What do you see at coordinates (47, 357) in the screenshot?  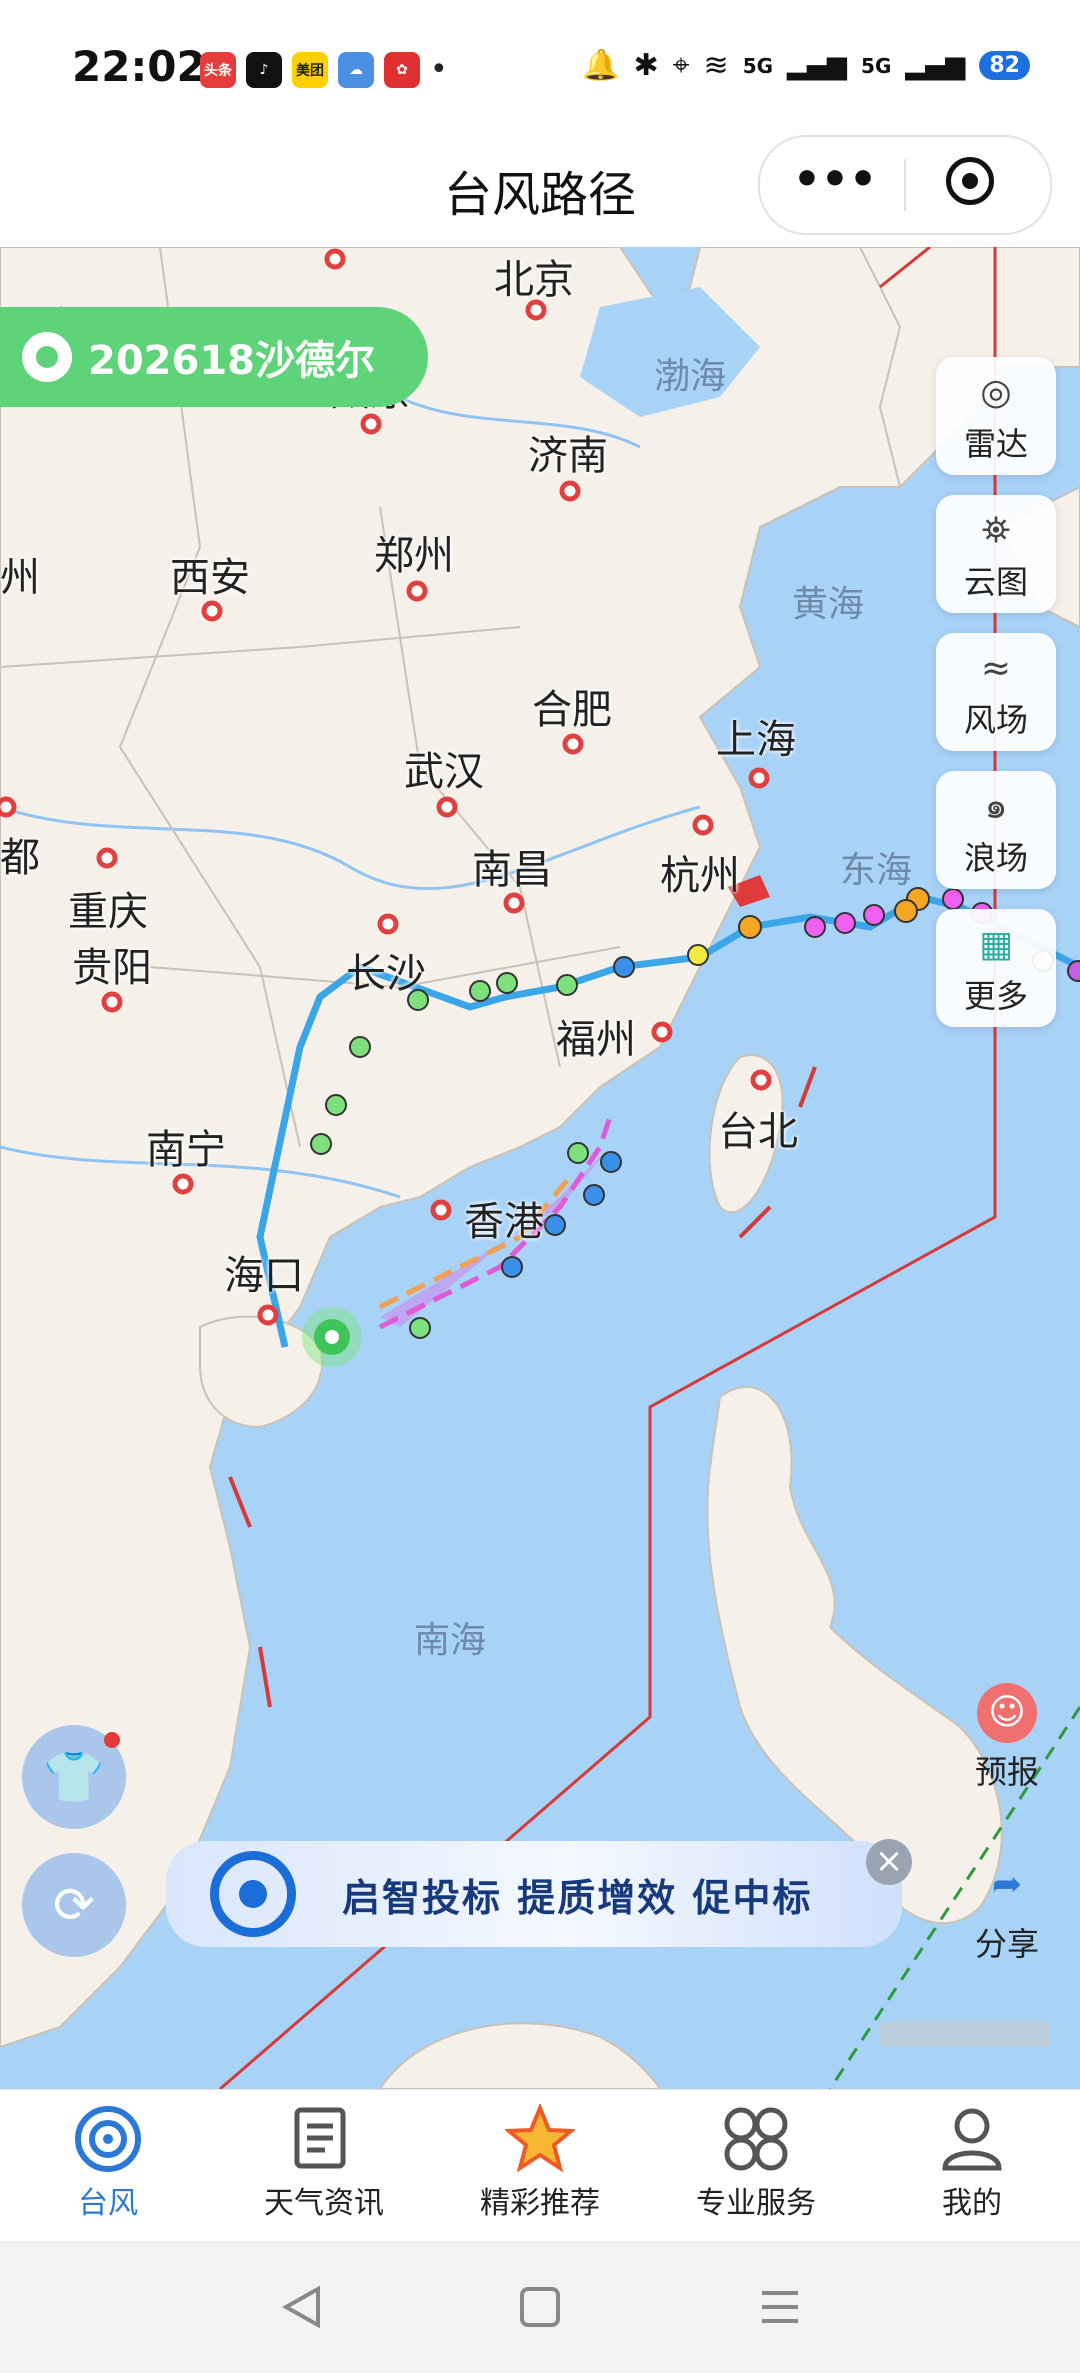 I see `typhoon-icon` at bounding box center [47, 357].